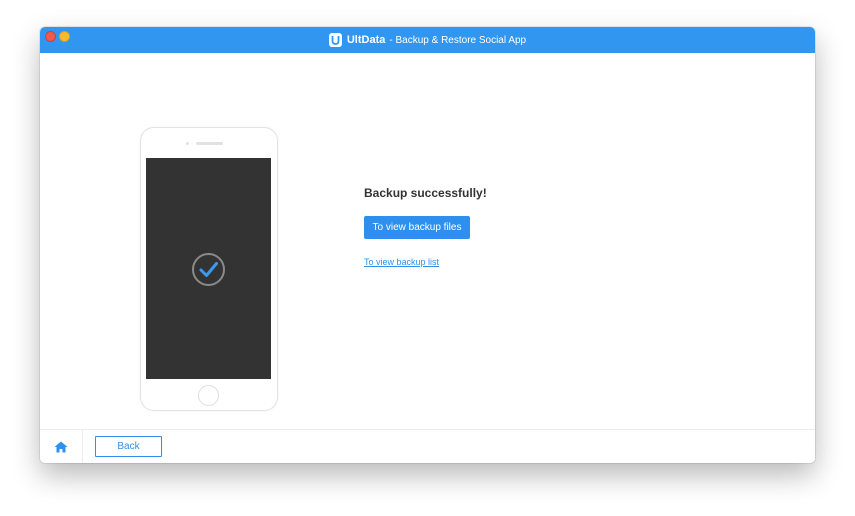 Image resolution: width=855 pixels, height=516 pixels. Describe the element at coordinates (128, 446) in the screenshot. I see `back-button: Back` at that location.